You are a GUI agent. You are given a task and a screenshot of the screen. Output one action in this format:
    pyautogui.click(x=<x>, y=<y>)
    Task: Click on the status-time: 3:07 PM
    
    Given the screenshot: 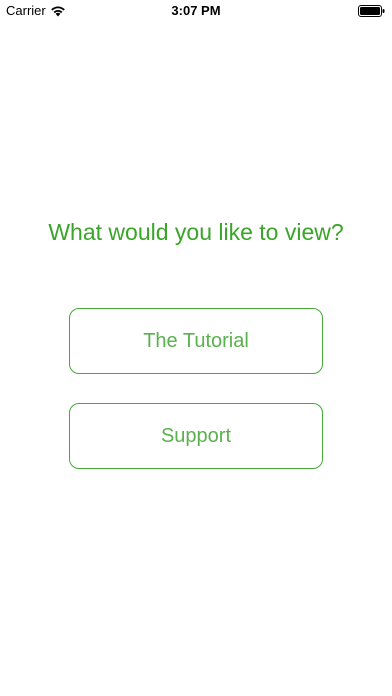 What is the action you would take?
    pyautogui.click(x=196, y=10)
    